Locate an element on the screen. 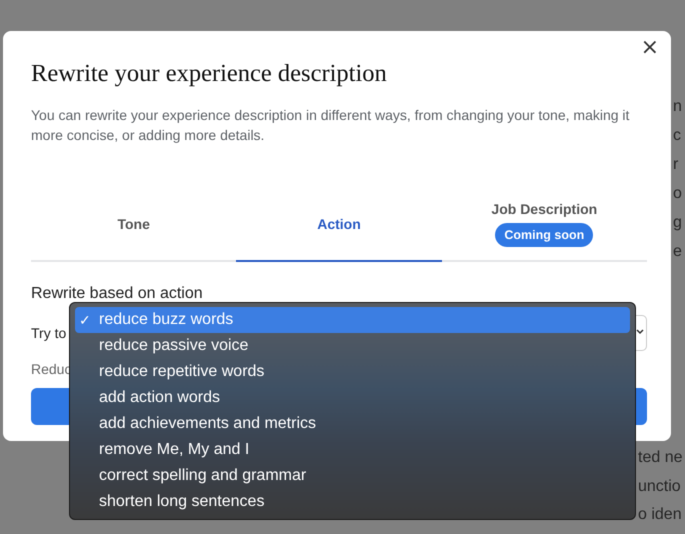 Image resolution: width=685 pixels, height=534 pixels. coming-soon-badge: Coming soon is located at coordinates (544, 234).